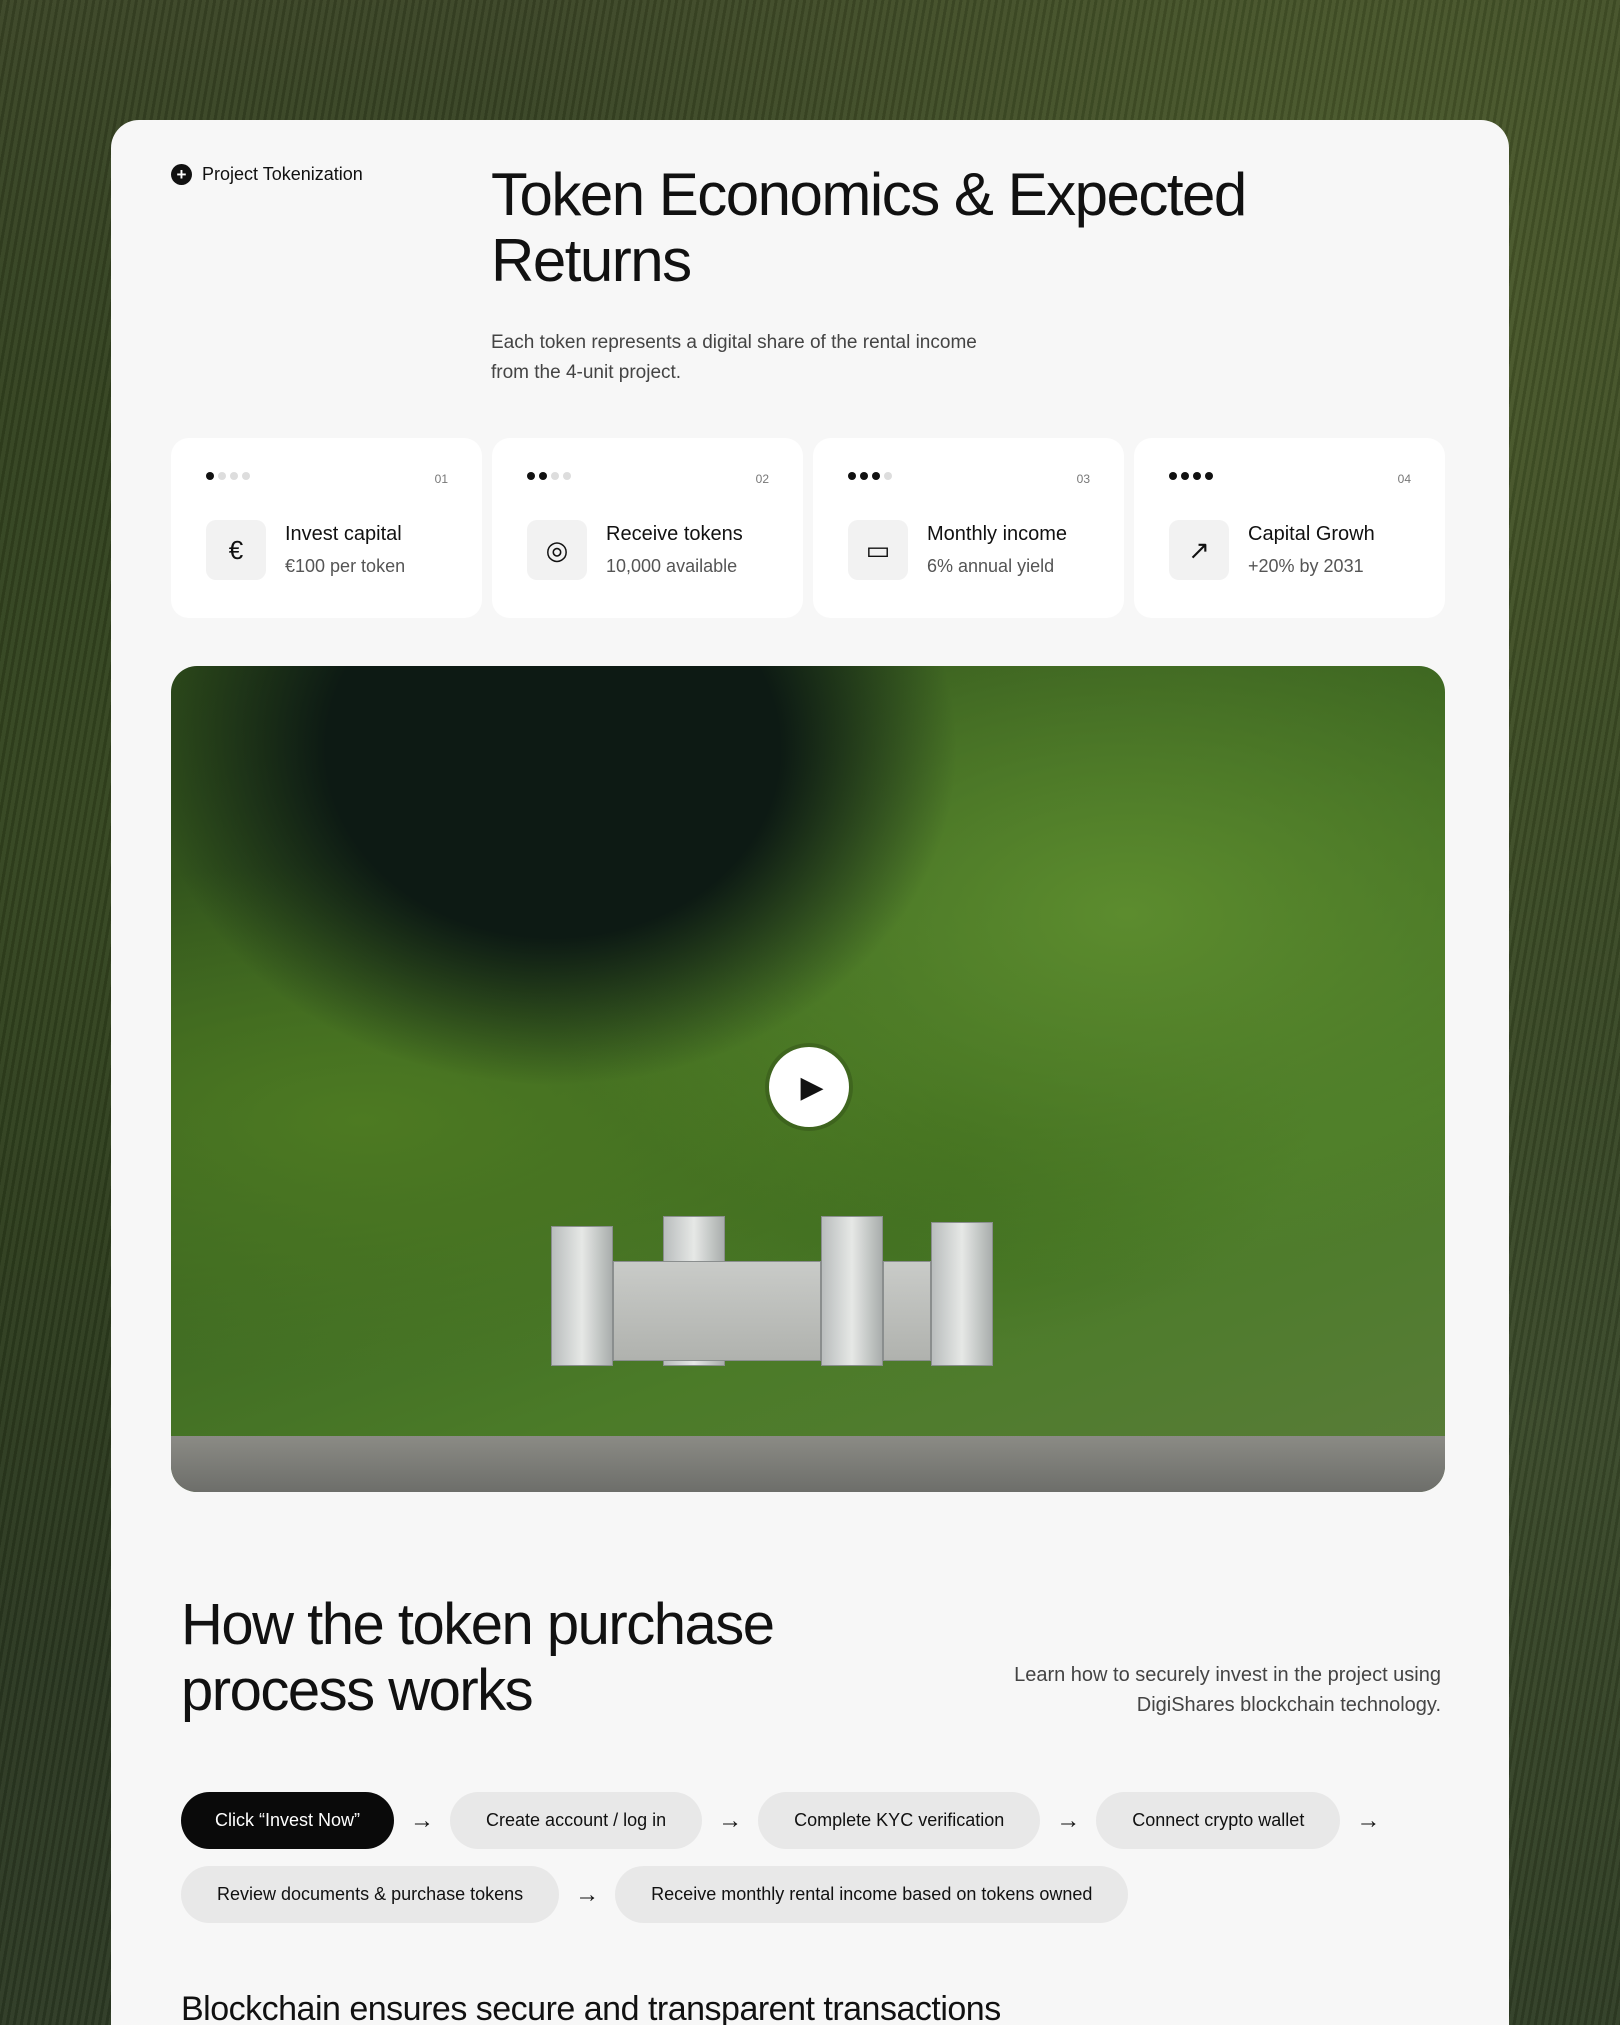 The width and height of the screenshot is (1620, 2025). I want to click on feature-subtitle: 6% annual yield, so click(991, 566).